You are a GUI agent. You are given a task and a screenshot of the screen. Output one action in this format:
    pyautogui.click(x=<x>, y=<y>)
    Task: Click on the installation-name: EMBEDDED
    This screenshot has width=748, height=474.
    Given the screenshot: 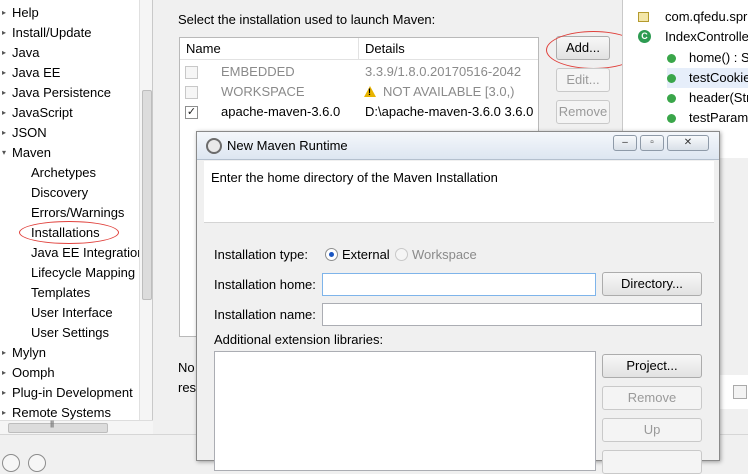 What is the action you would take?
    pyautogui.click(x=258, y=71)
    